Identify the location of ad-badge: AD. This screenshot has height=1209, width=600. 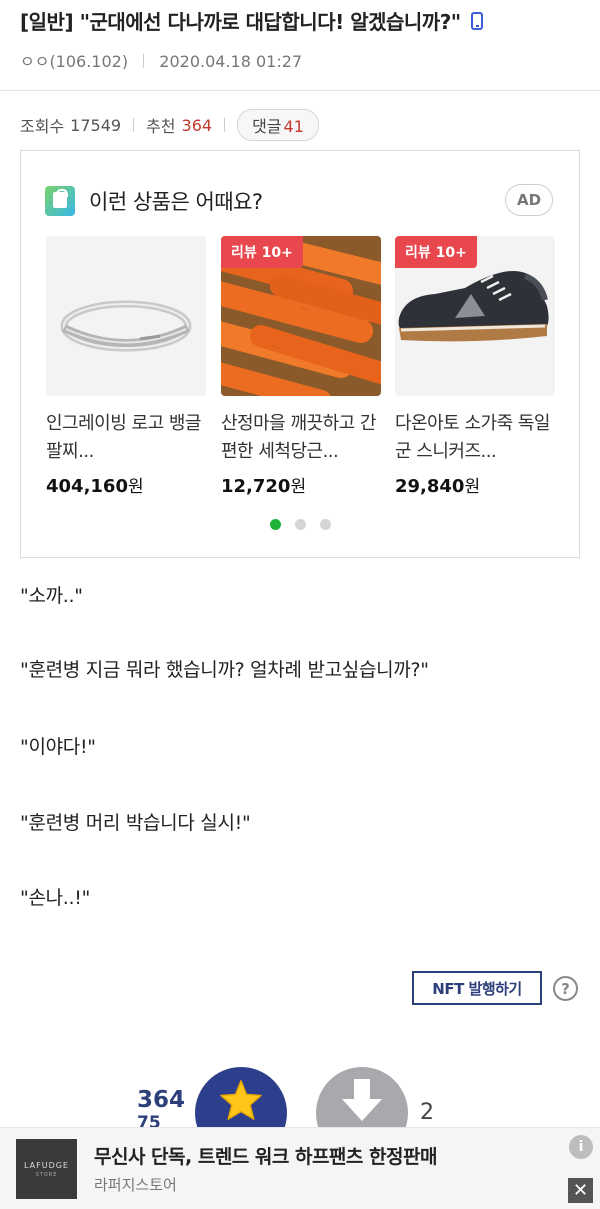
(529, 200).